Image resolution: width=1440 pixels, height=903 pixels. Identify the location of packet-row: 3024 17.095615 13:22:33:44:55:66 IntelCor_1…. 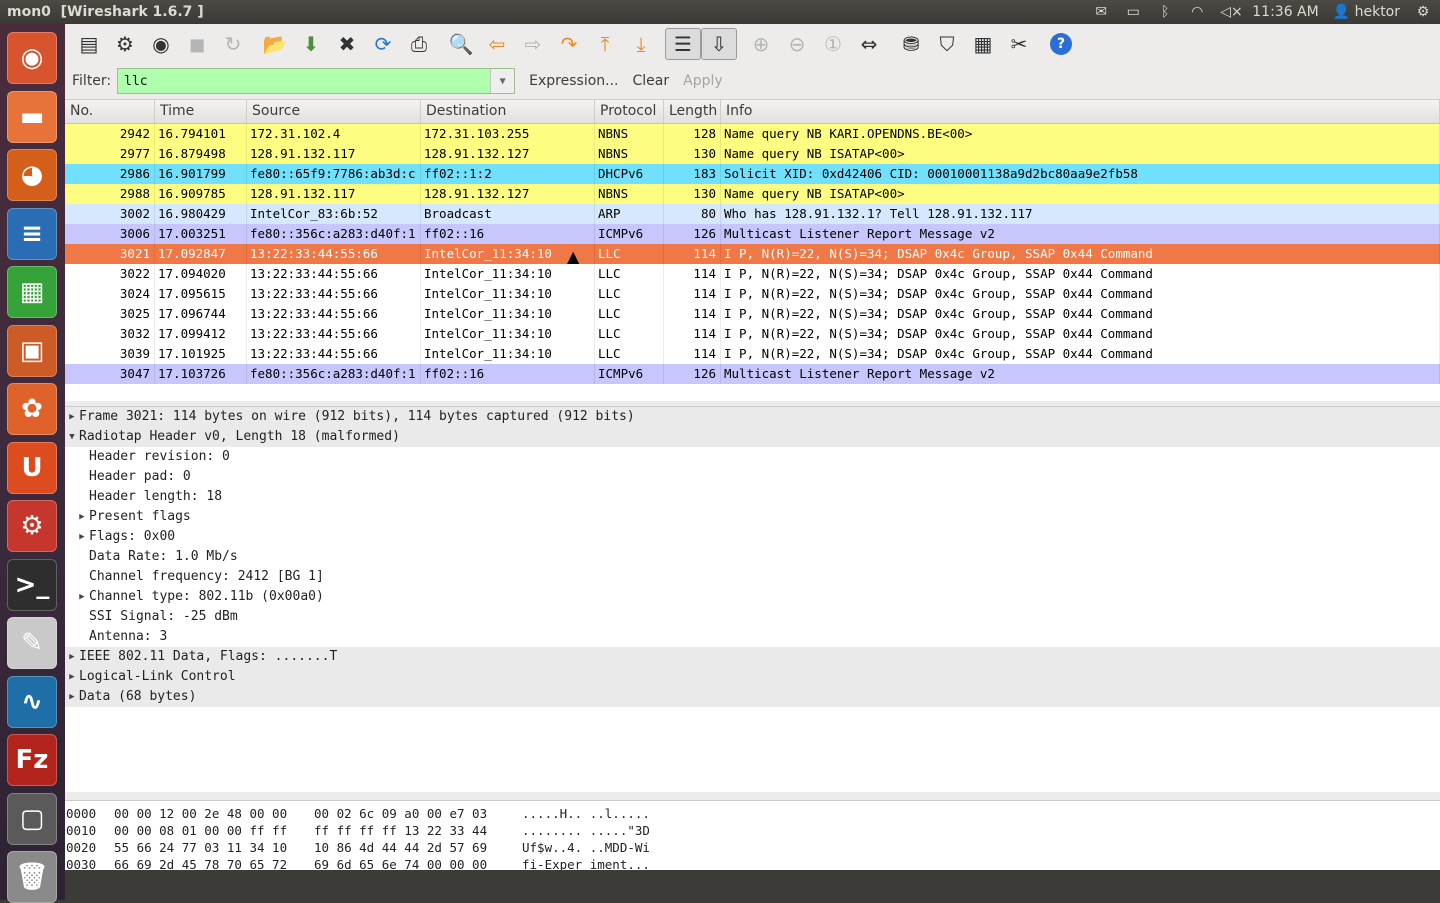
(752, 294).